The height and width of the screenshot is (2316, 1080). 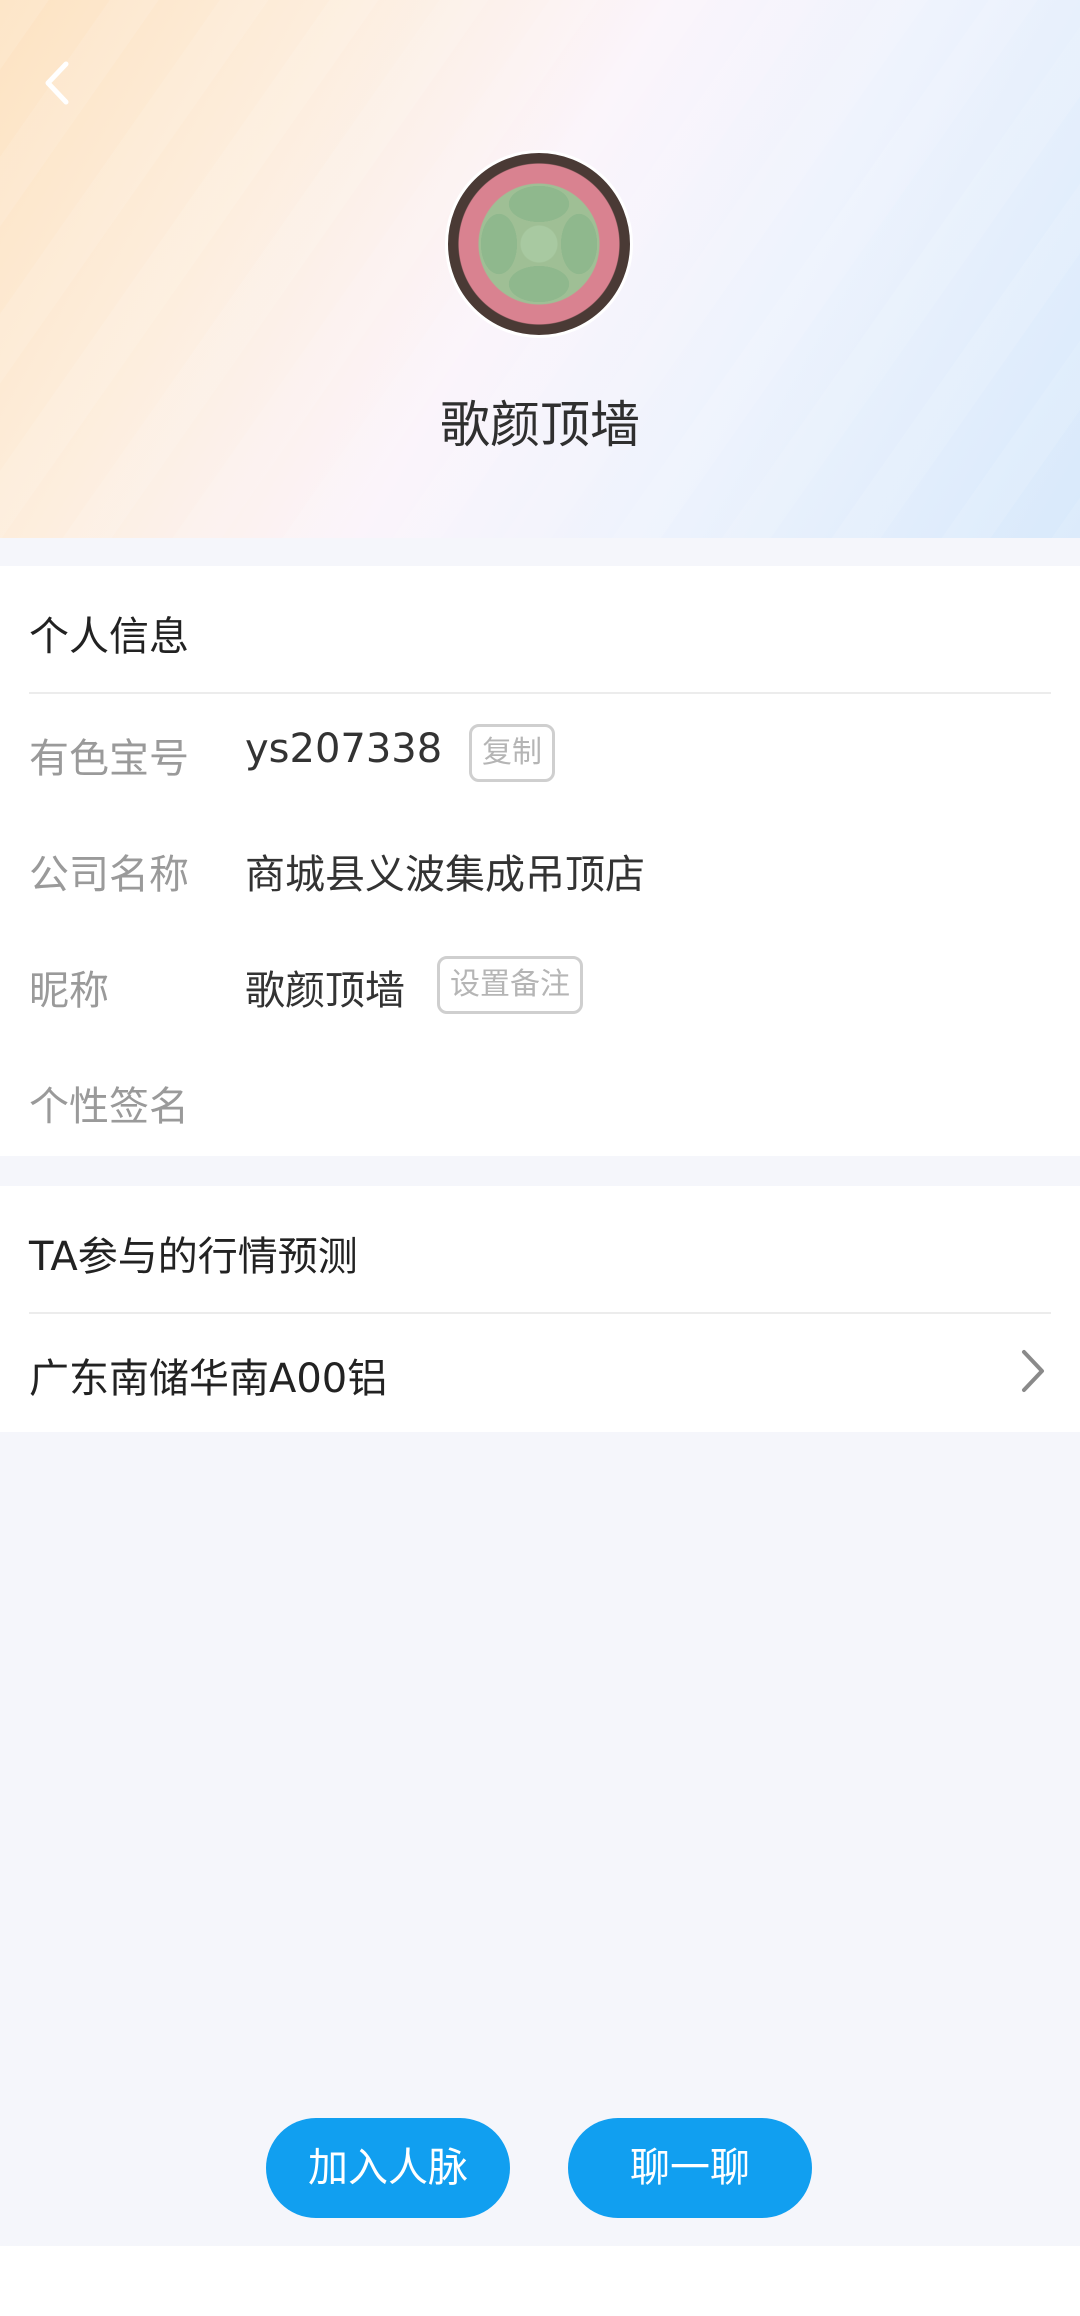 What do you see at coordinates (109, 759) in the screenshot?
I see `label-id: 有色宝号` at bounding box center [109, 759].